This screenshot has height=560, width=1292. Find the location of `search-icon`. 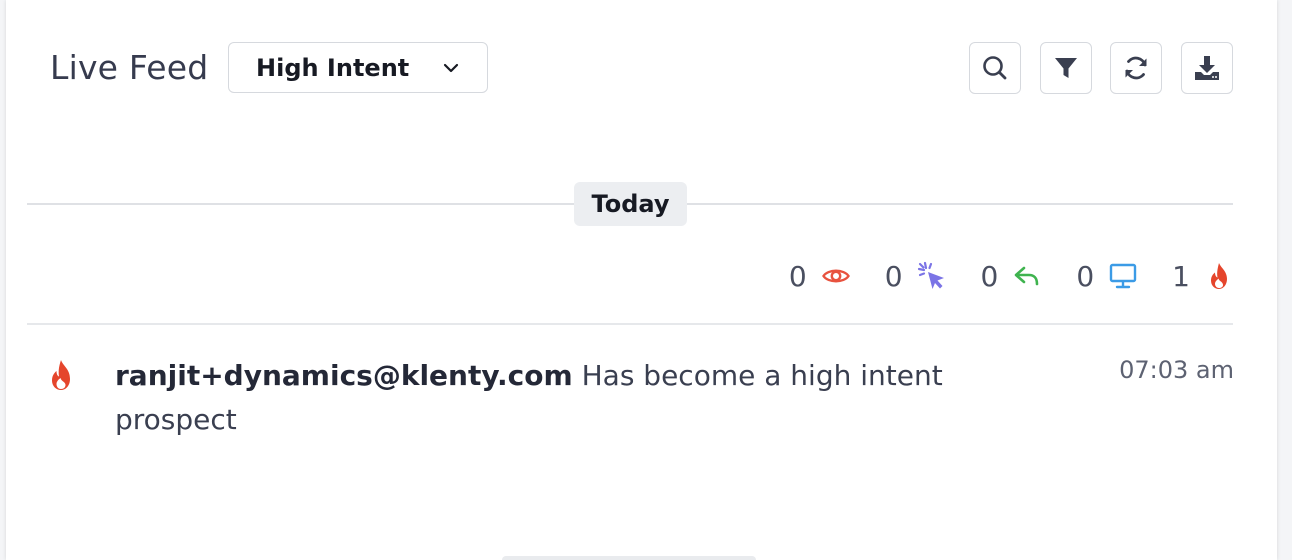

search-icon is located at coordinates (995, 68).